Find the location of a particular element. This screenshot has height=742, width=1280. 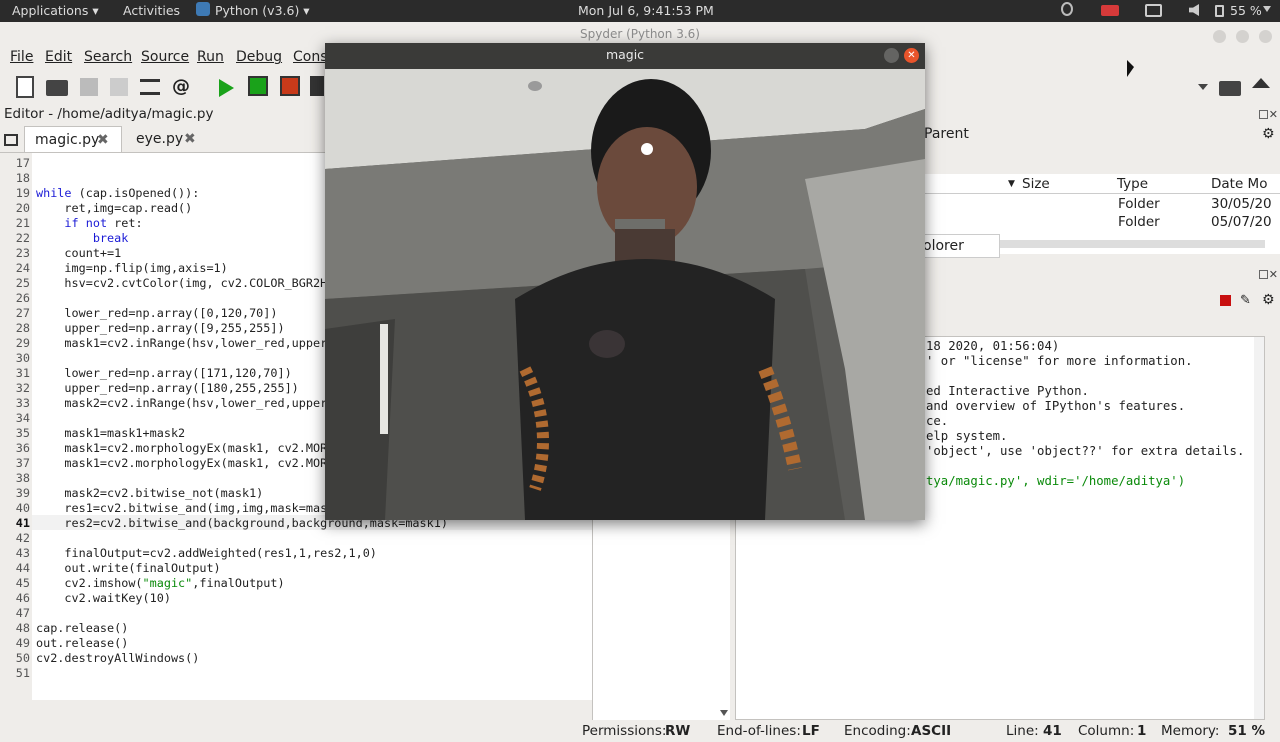

run-cell-icon is located at coordinates (258, 86).